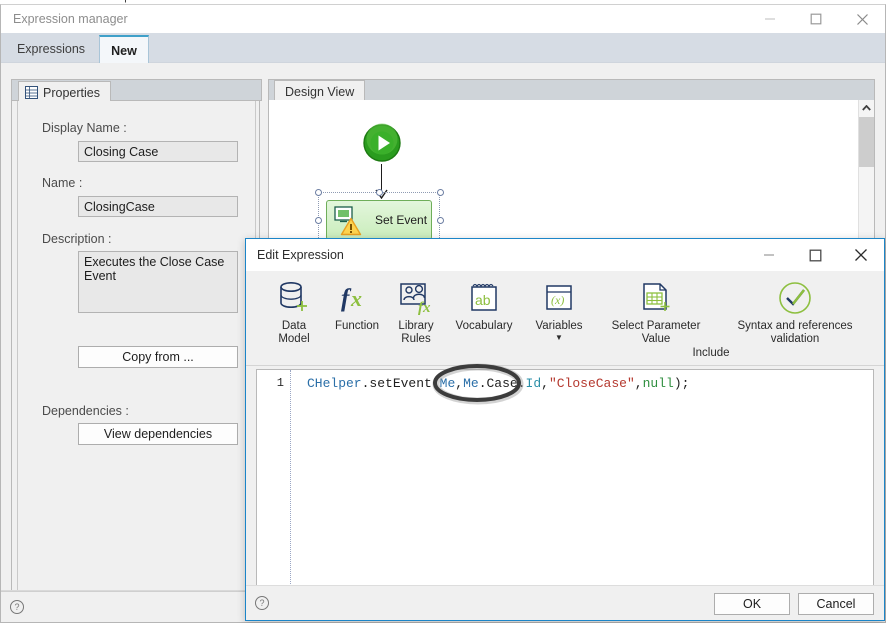 The image size is (886, 623). Describe the element at coordinates (565, 255) in the screenshot. I see `dialog-titlebar: Edit Expression` at that location.